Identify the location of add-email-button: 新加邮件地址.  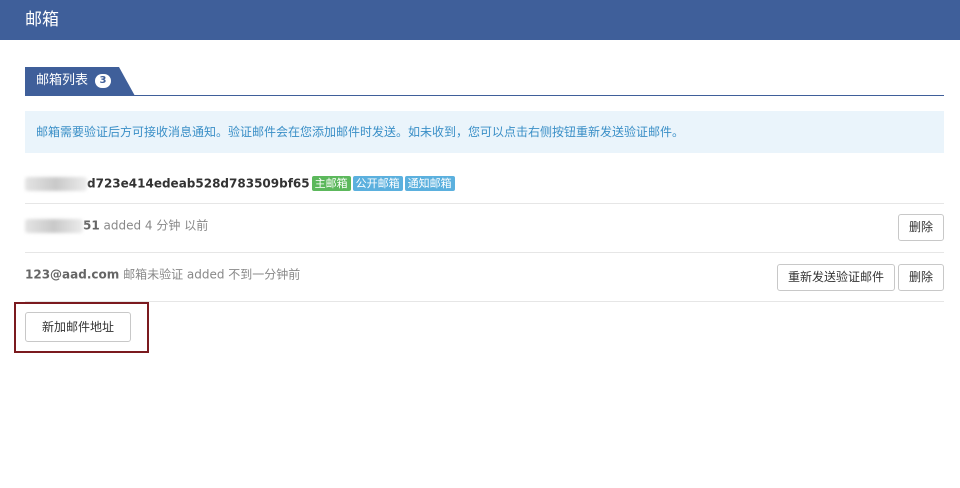
(78, 327).